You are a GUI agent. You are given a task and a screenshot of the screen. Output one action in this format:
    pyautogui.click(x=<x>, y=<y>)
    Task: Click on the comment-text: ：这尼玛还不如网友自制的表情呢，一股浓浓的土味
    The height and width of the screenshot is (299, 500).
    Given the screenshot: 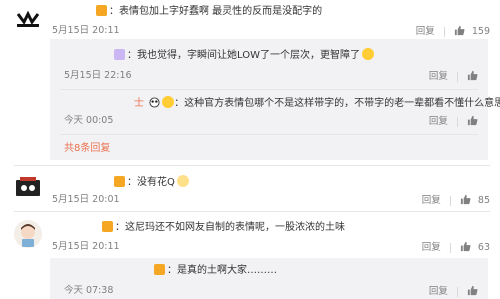 What is the action you would take?
    pyautogui.click(x=198, y=228)
    